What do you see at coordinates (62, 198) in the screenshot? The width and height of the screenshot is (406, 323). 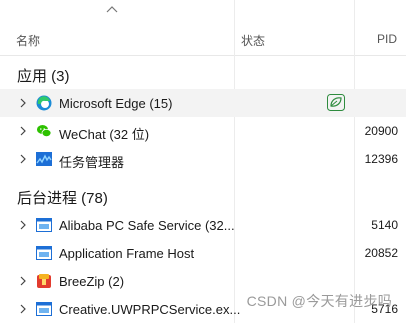 I see `group-background-heading: 后台进程 (78)` at bounding box center [62, 198].